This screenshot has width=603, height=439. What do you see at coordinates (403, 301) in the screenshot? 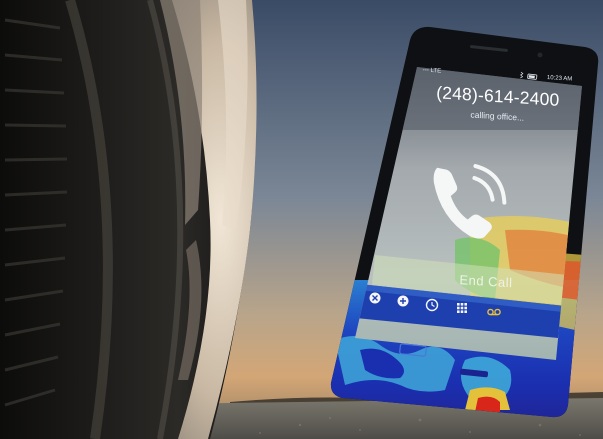
I see `add-circle-icon` at bounding box center [403, 301].